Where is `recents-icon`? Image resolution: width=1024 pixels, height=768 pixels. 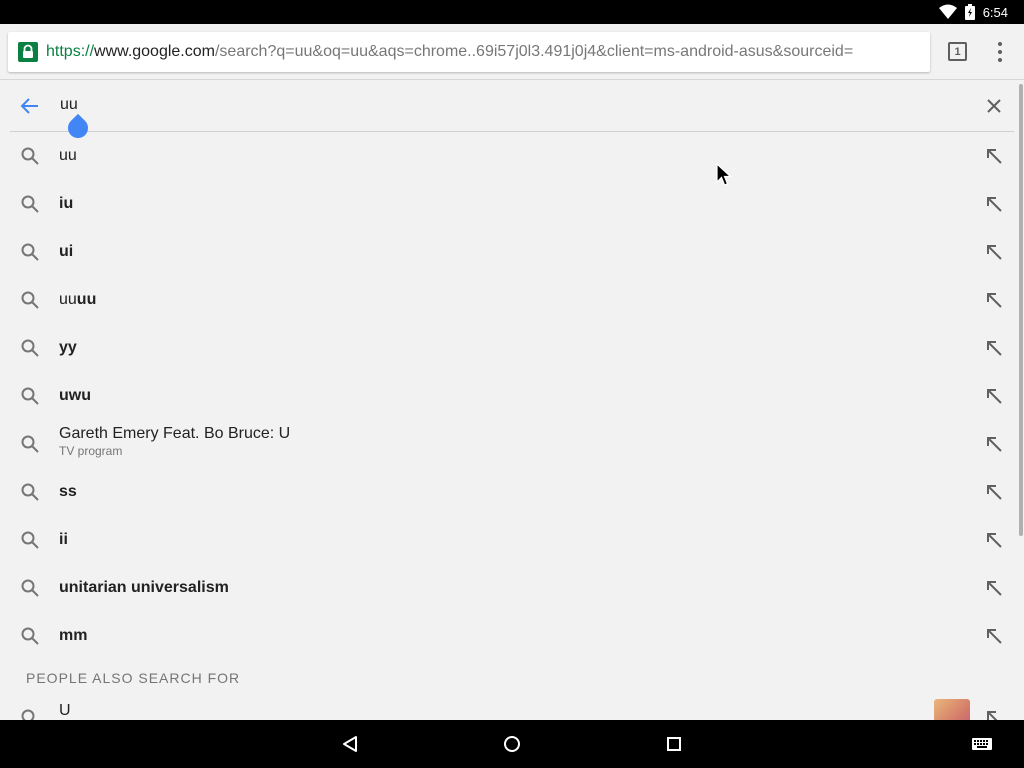 recents-icon is located at coordinates (674, 744).